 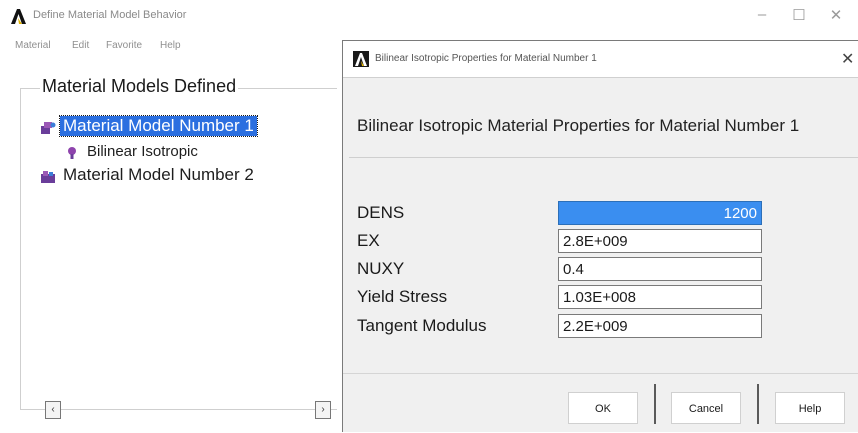 What do you see at coordinates (810, 408) in the screenshot?
I see `help-button: Help` at bounding box center [810, 408].